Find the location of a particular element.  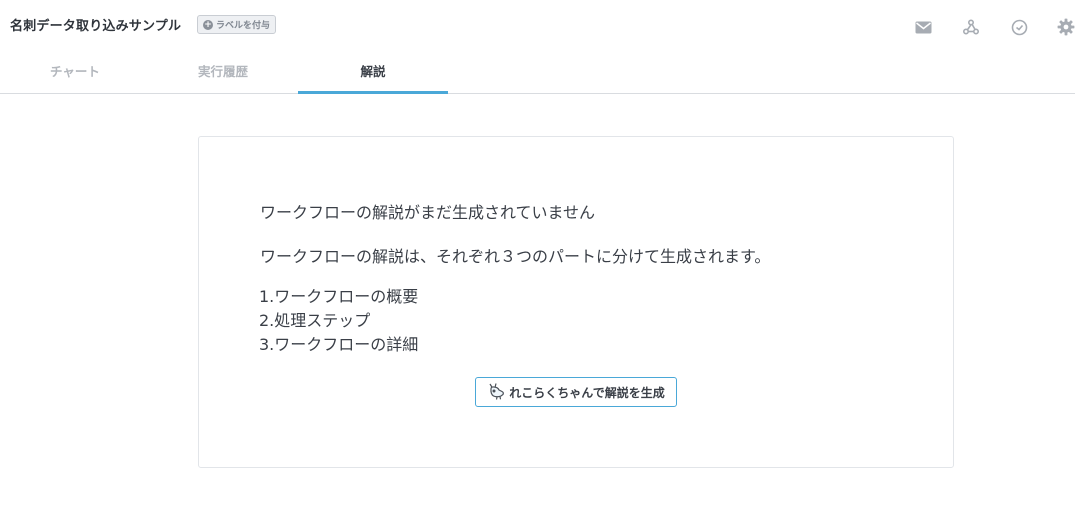

empty-heading: ワークフローの解説がまだ生成されていません is located at coordinates (428, 212).